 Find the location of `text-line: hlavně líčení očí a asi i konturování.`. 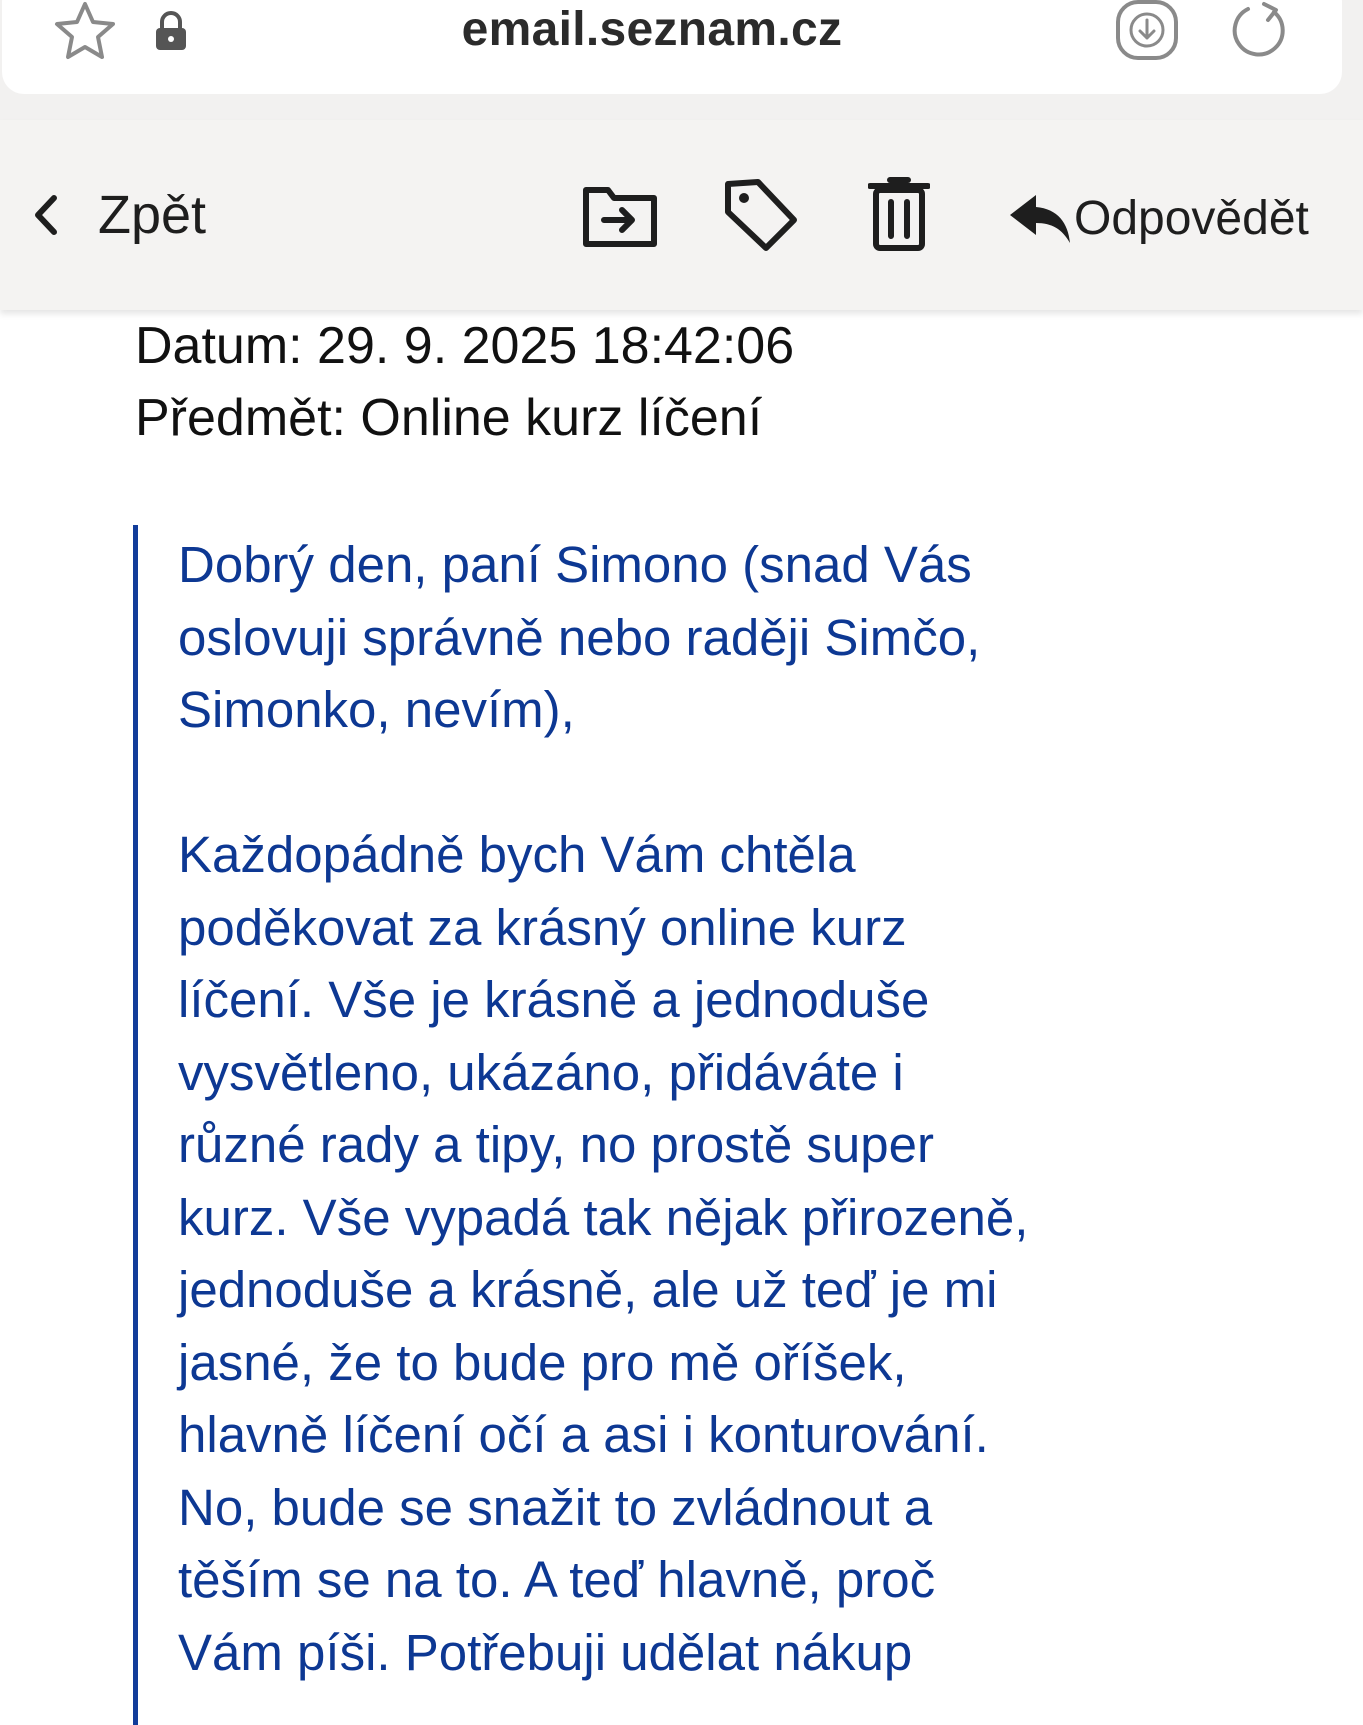

text-line: hlavně líčení očí a asi i konturování. is located at coordinates (583, 1434).